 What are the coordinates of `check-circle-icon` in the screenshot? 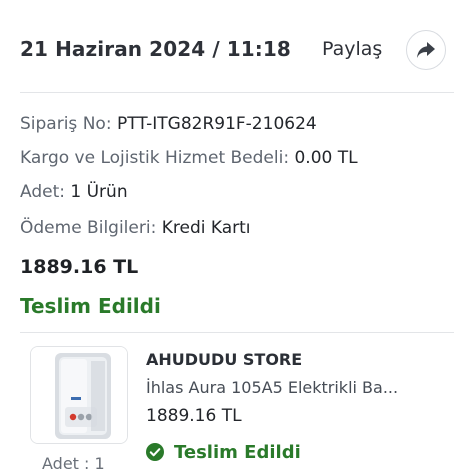 It's located at (155, 452).